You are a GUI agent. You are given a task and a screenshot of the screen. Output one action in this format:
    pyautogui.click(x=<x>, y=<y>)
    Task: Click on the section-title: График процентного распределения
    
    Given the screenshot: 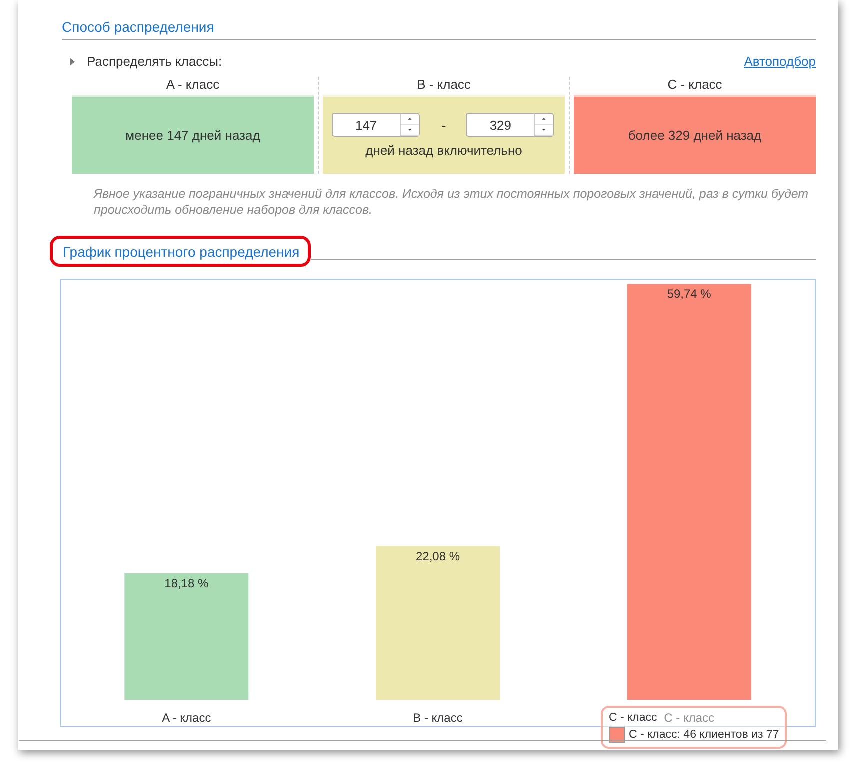 What is the action you would take?
    pyautogui.click(x=181, y=252)
    